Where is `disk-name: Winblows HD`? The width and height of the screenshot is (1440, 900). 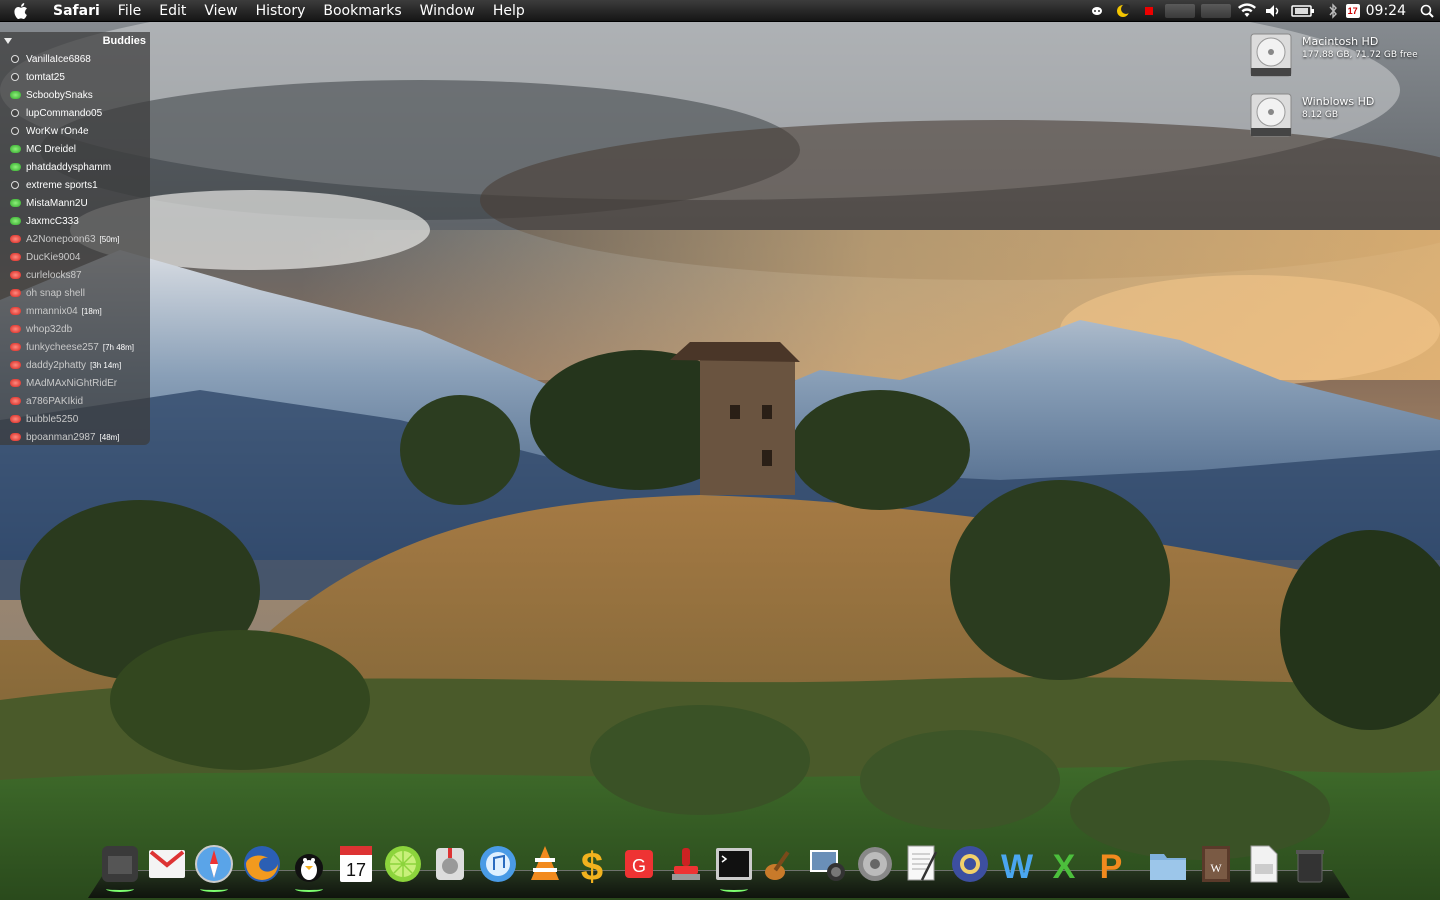 disk-name: Winblows HD is located at coordinates (1338, 101).